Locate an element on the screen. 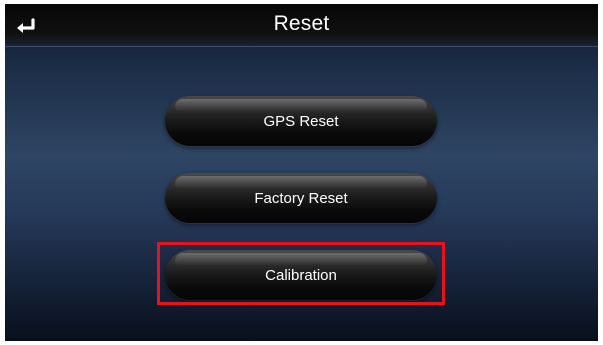 The height and width of the screenshot is (345, 603). gps-reset-button: GPS Reset is located at coordinates (301, 121).